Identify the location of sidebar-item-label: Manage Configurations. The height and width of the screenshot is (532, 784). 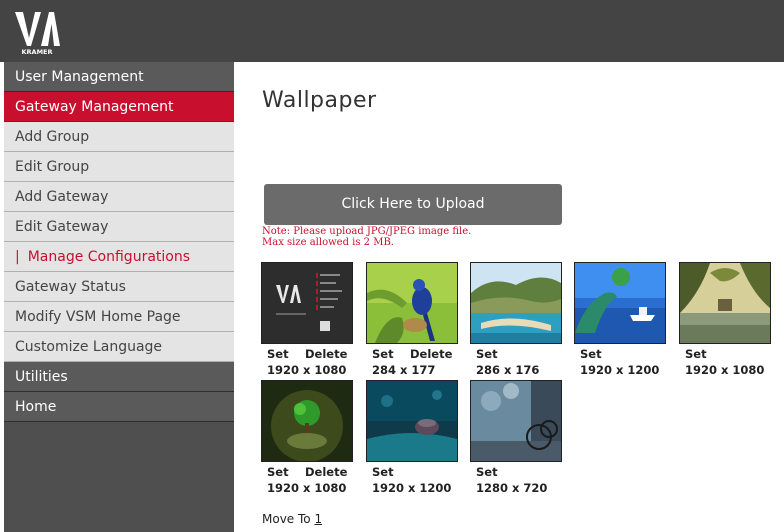
(109, 257).